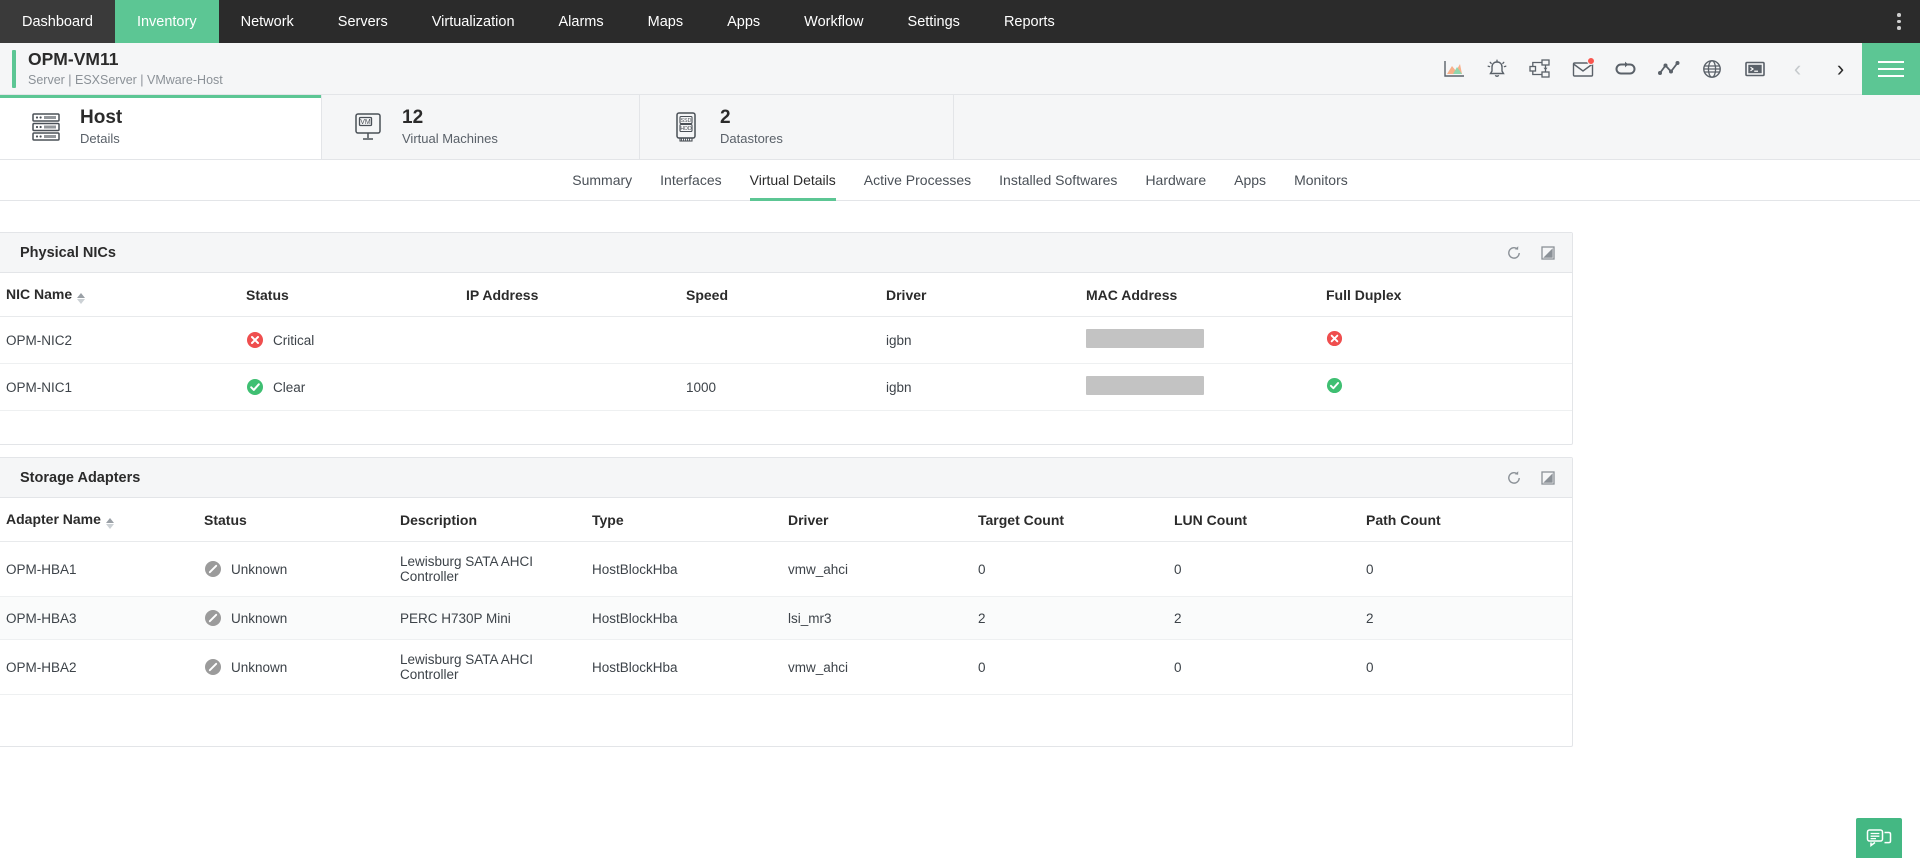  What do you see at coordinates (166, 21) in the screenshot?
I see `nav-item-inventory: Inventory` at bounding box center [166, 21].